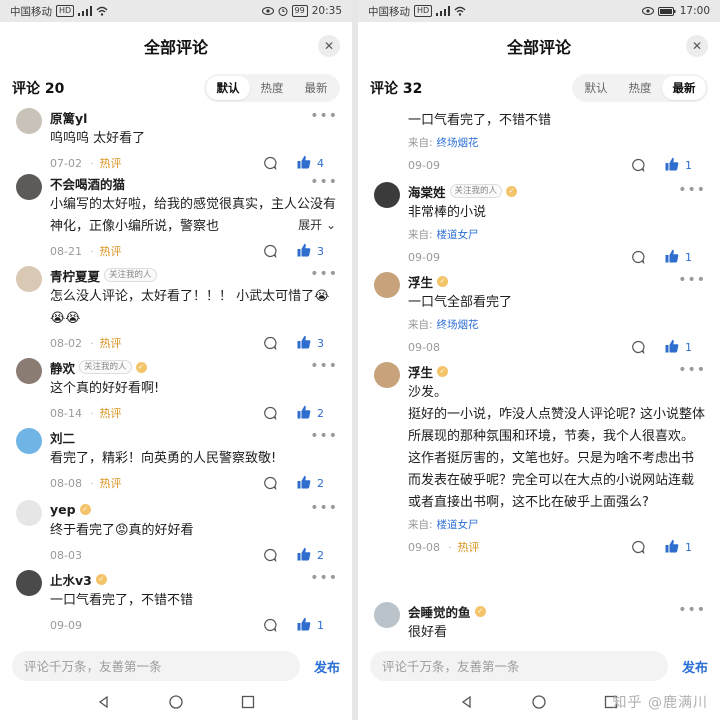 Image resolution: width=720 pixels, height=720 pixels. Describe the element at coordinates (309, 224) in the screenshot. I see `expand-button: 展开 ⌄` at that location.